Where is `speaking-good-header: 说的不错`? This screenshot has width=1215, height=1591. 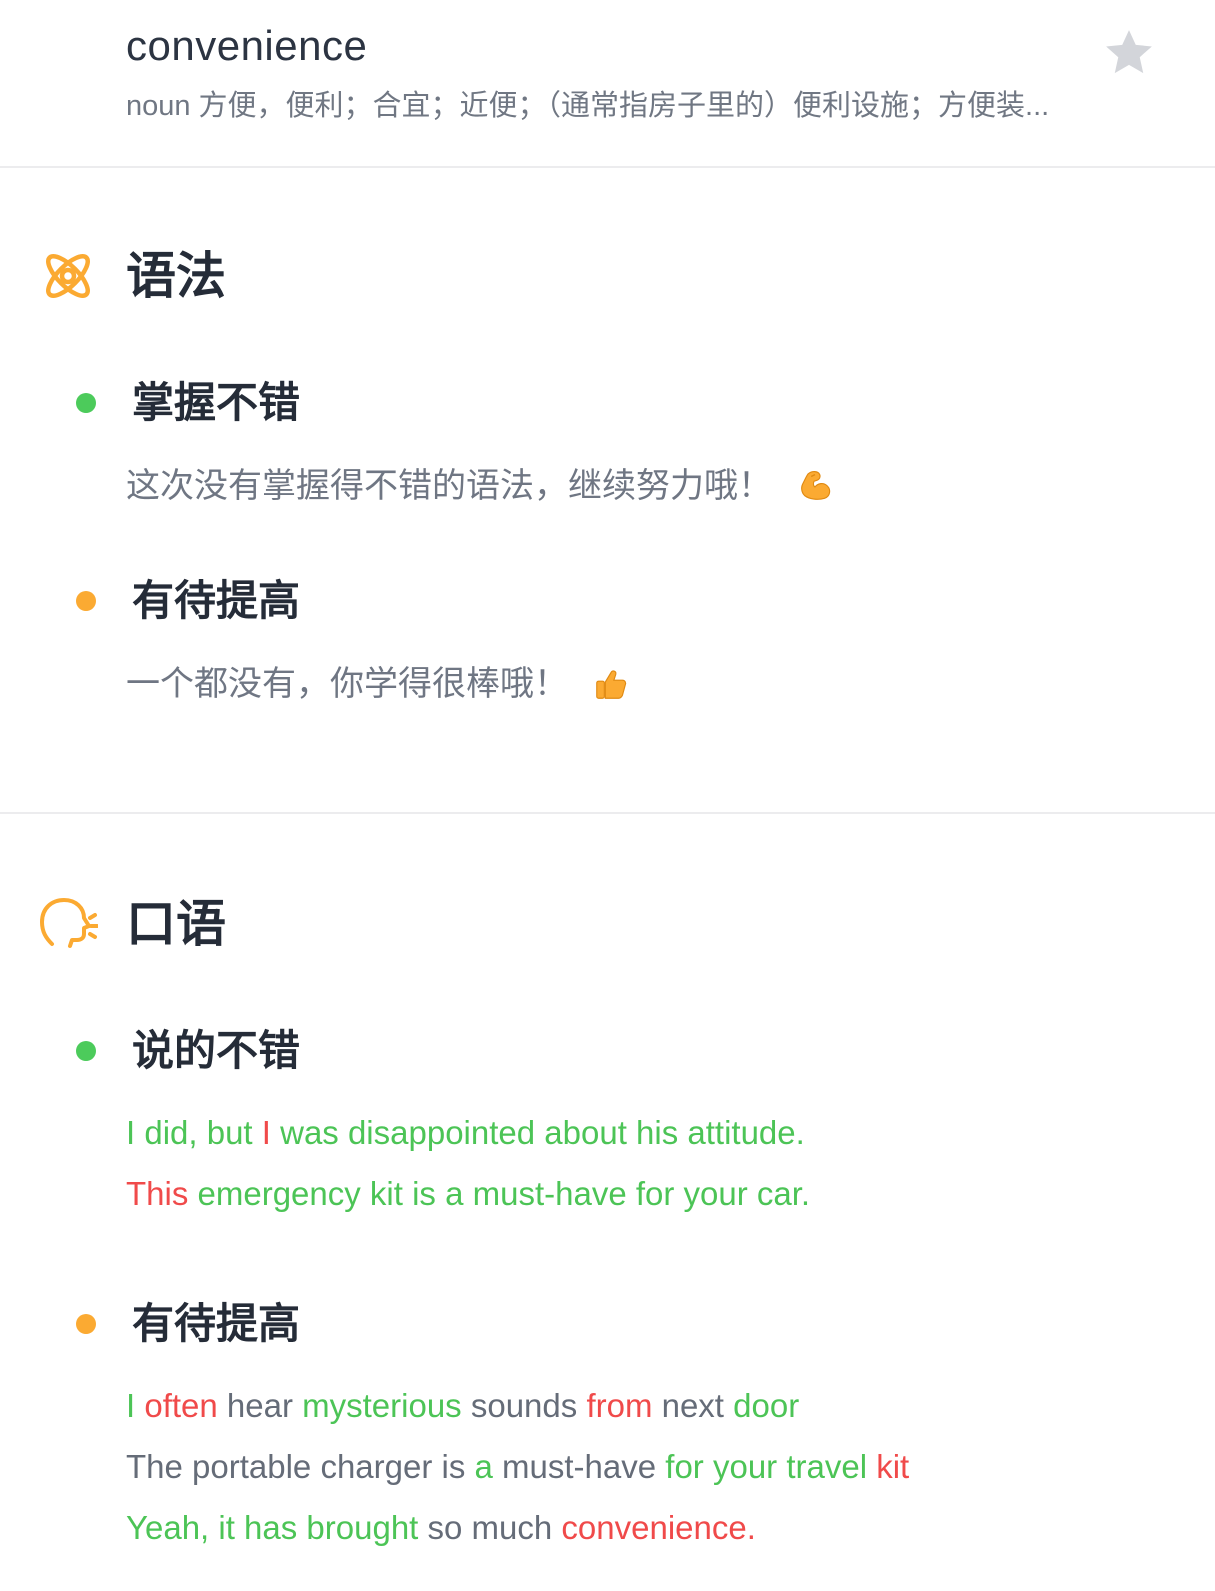
speaking-good-header: 说的不错 is located at coordinates (188, 1051).